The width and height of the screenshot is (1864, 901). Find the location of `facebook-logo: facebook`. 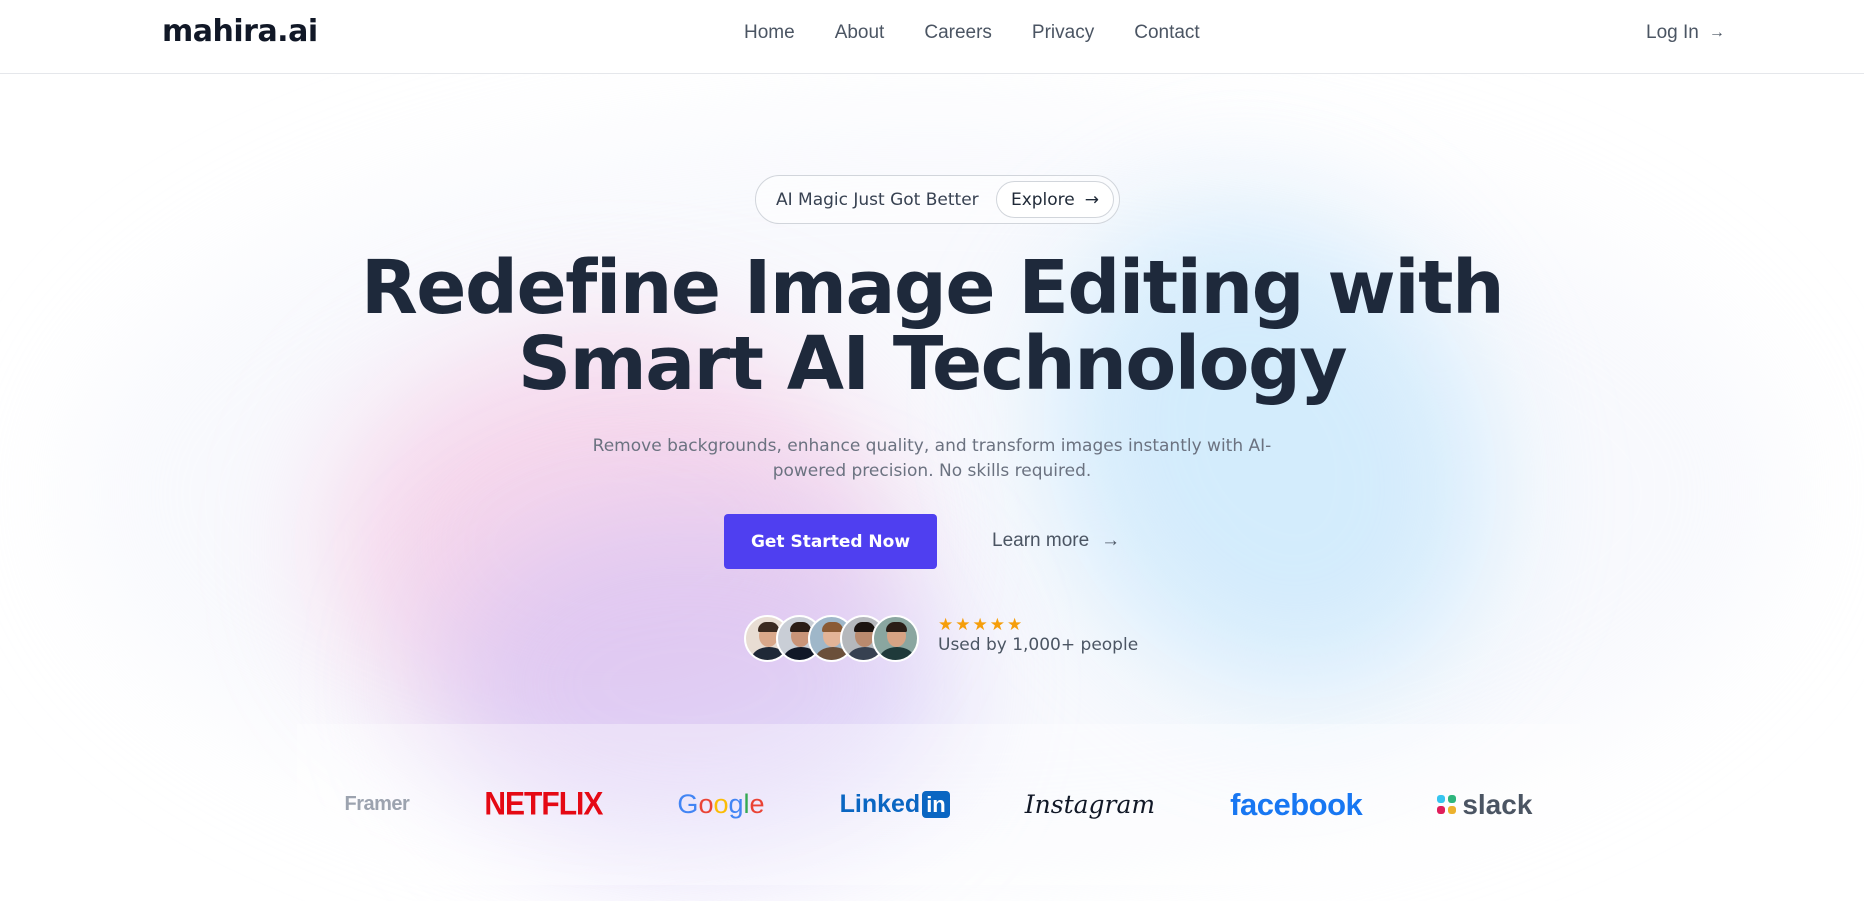

facebook-logo: facebook is located at coordinates (1296, 804).